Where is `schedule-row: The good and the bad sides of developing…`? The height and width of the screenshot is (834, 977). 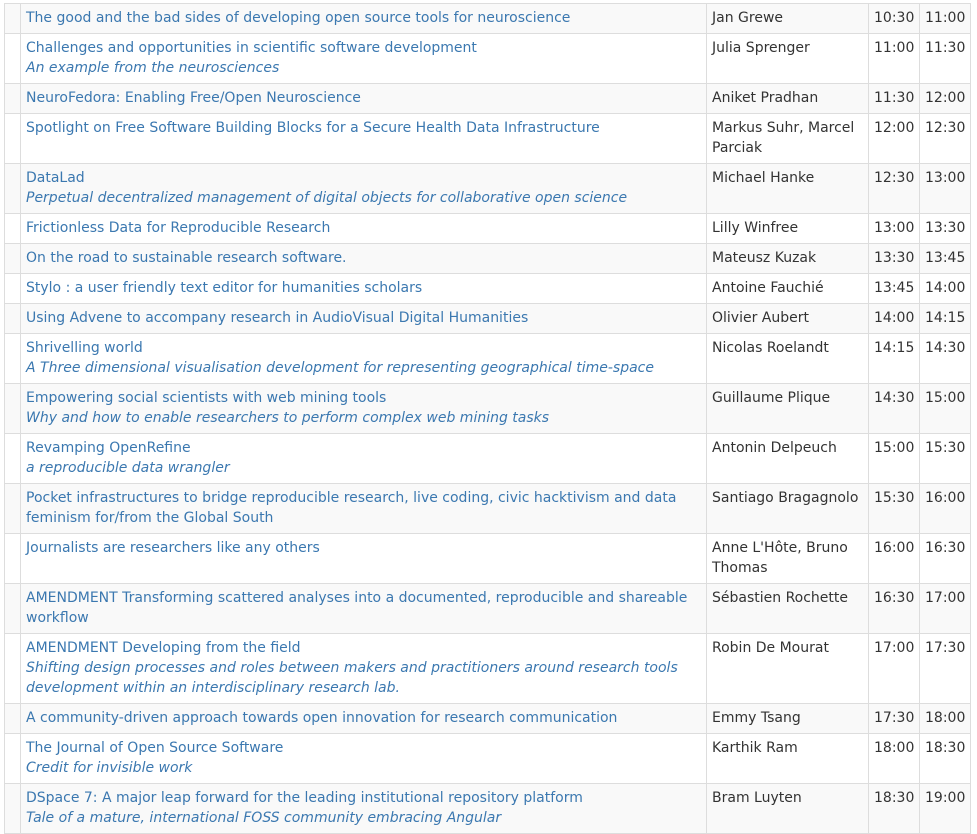 schedule-row: The good and the bad sides of developing… is located at coordinates (487, 18).